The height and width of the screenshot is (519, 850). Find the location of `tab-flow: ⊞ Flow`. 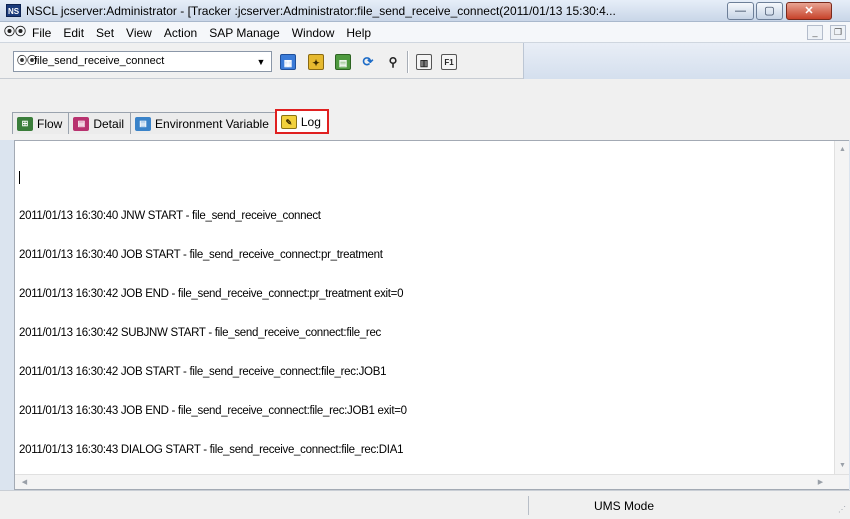

tab-flow: ⊞ Flow is located at coordinates (41, 123).